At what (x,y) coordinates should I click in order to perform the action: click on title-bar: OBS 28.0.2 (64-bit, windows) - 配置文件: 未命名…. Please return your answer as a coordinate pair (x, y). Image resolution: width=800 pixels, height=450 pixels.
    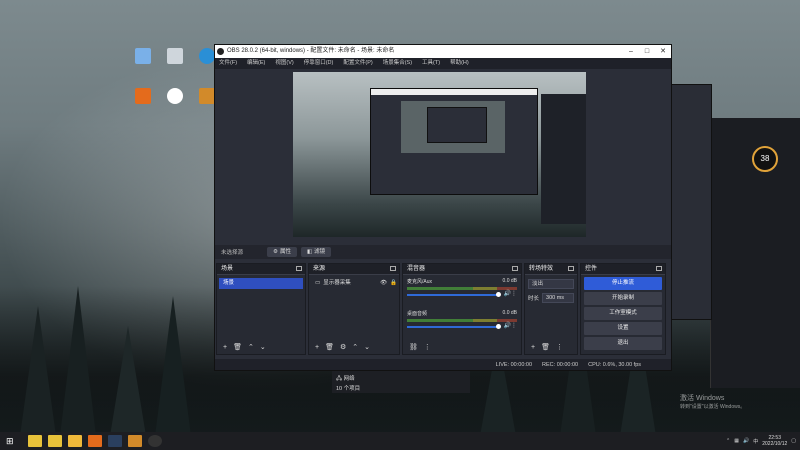
    Looking at the image, I should click on (443, 51).